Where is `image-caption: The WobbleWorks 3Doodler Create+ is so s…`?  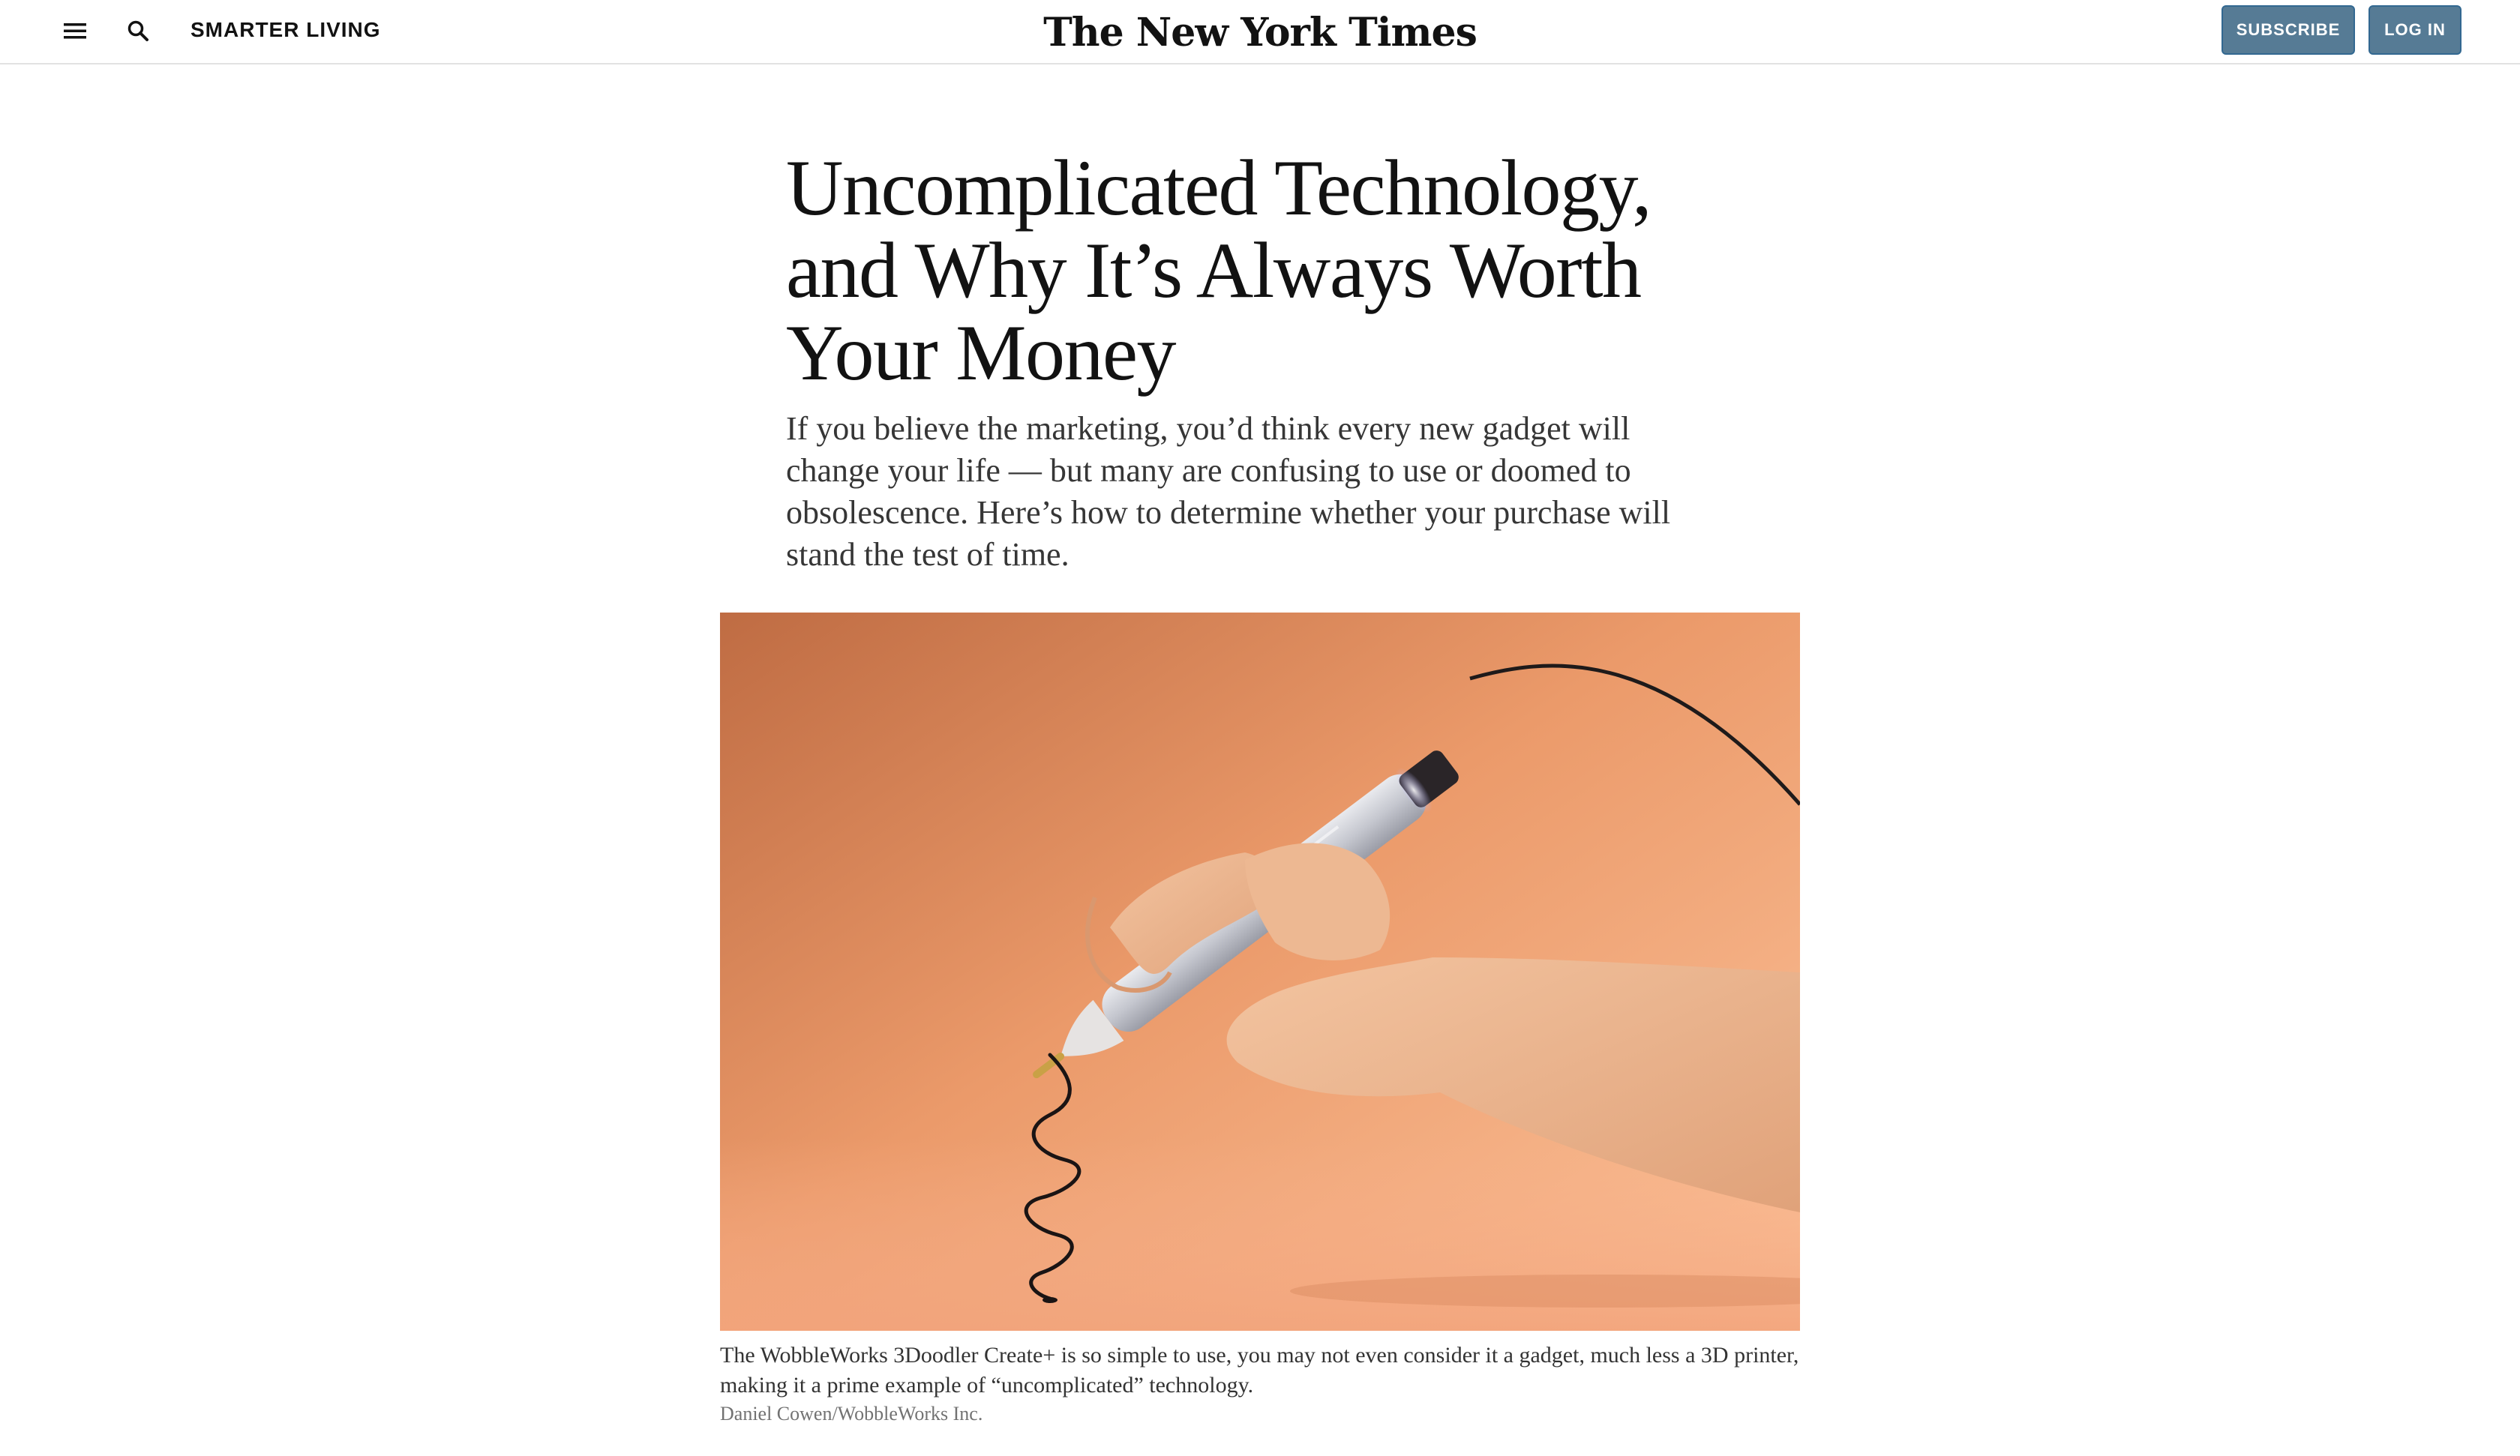 image-caption: The WobbleWorks 3Doodler Create+ is so s… is located at coordinates (1259, 1370).